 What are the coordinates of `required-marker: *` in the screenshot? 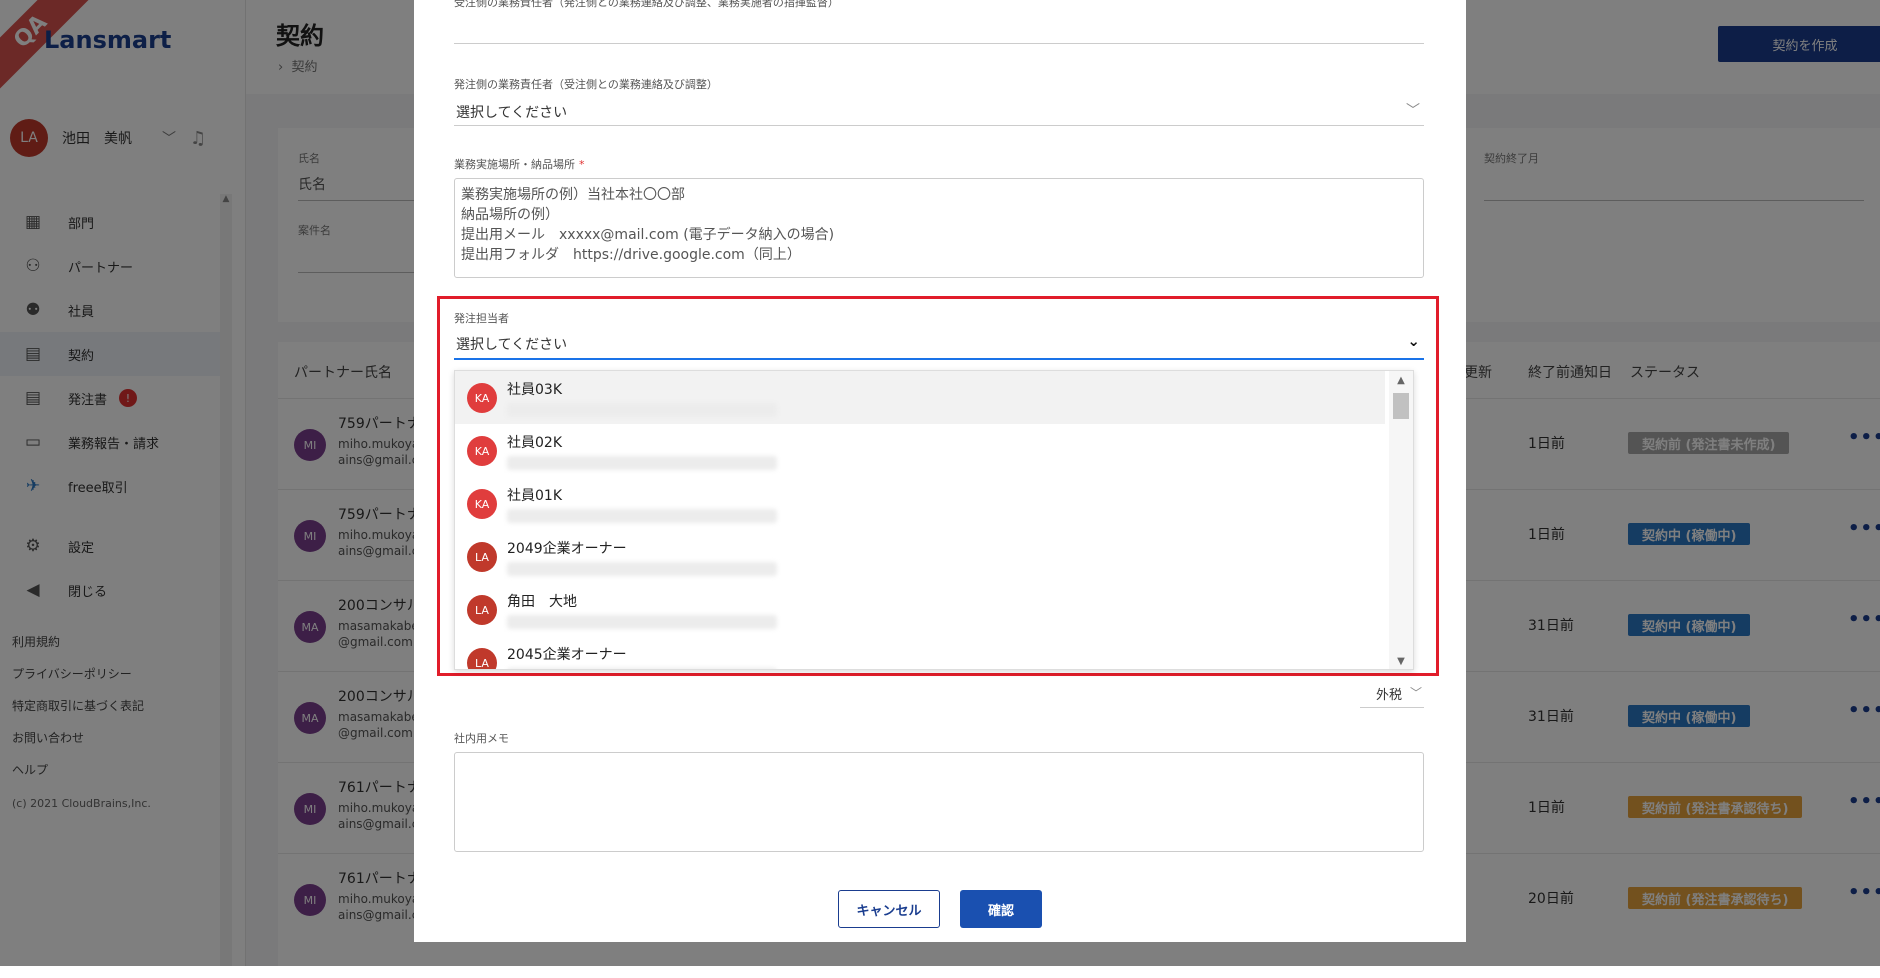 It's located at (582, 164).